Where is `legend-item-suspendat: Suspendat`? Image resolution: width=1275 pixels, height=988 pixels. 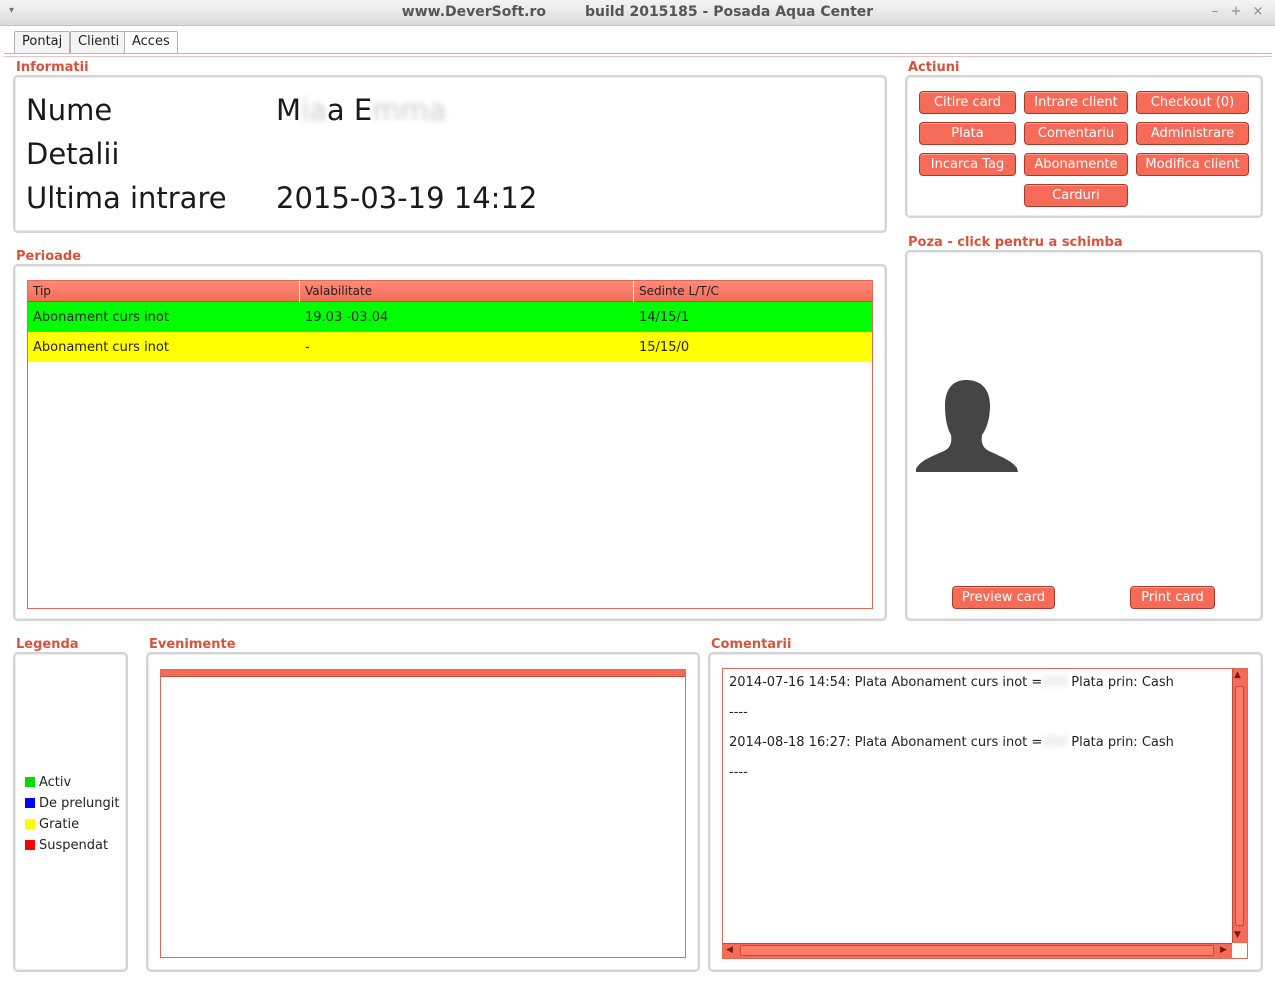 legend-item-suspendat: Suspendat is located at coordinates (66, 846).